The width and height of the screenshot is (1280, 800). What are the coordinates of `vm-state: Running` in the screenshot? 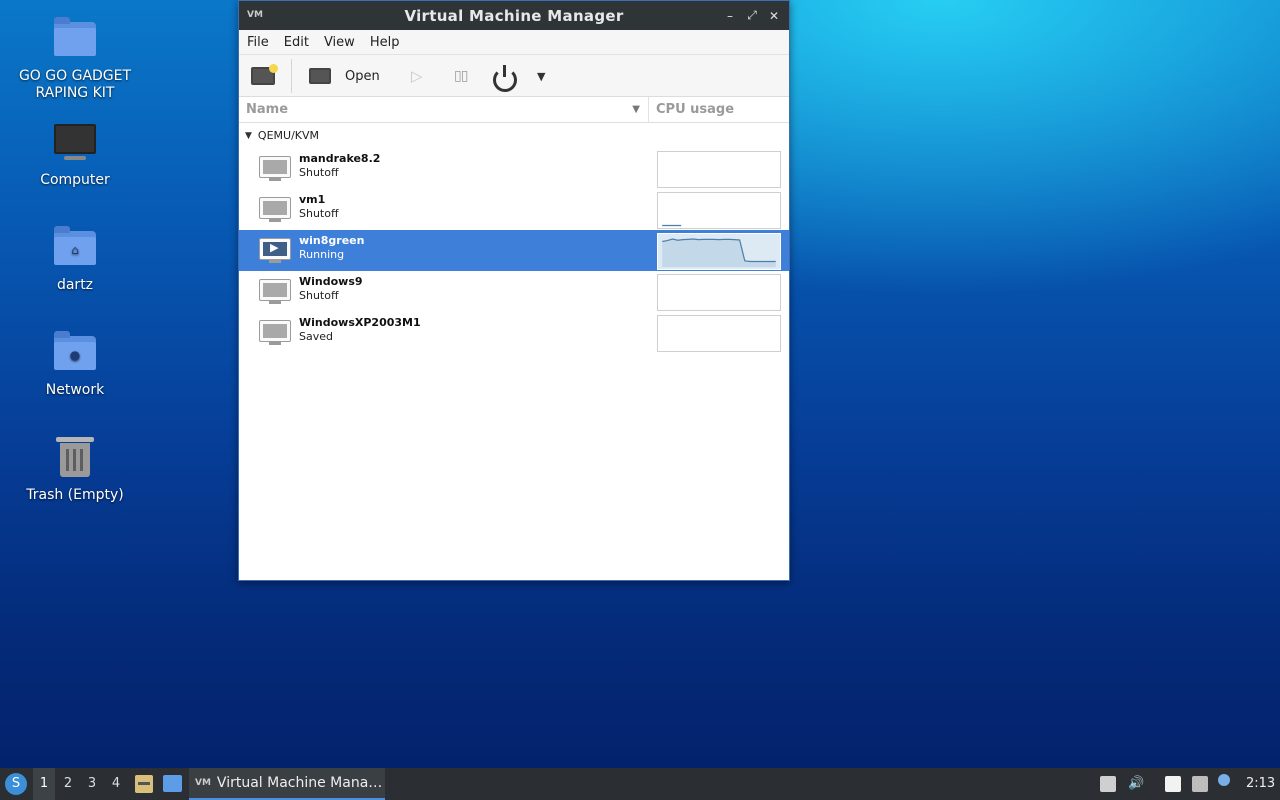 It's located at (322, 254).